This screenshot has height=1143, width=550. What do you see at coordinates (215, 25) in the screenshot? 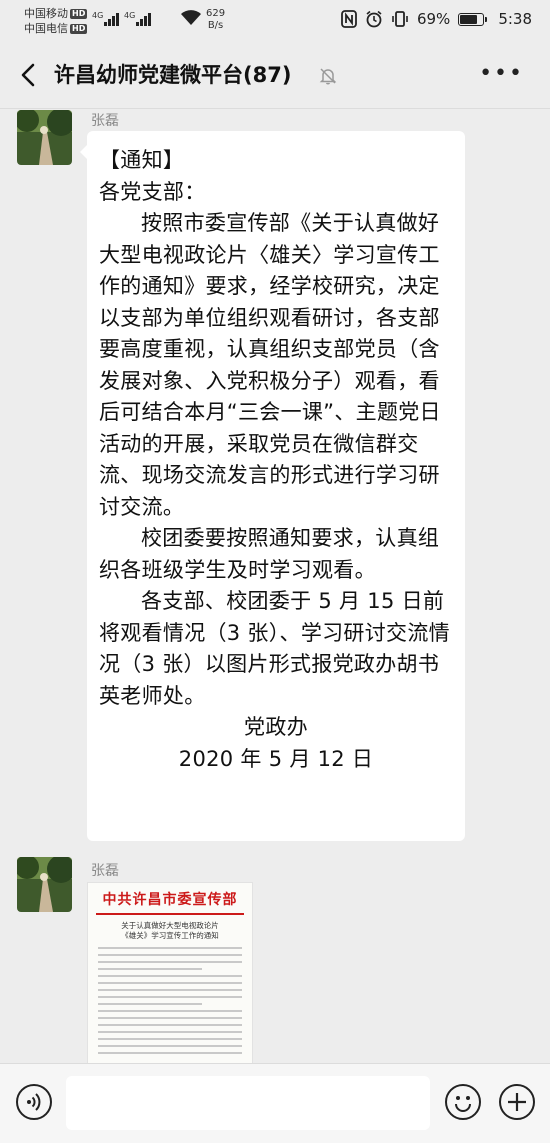
I see `net-speed-unit: B/s` at bounding box center [215, 25].